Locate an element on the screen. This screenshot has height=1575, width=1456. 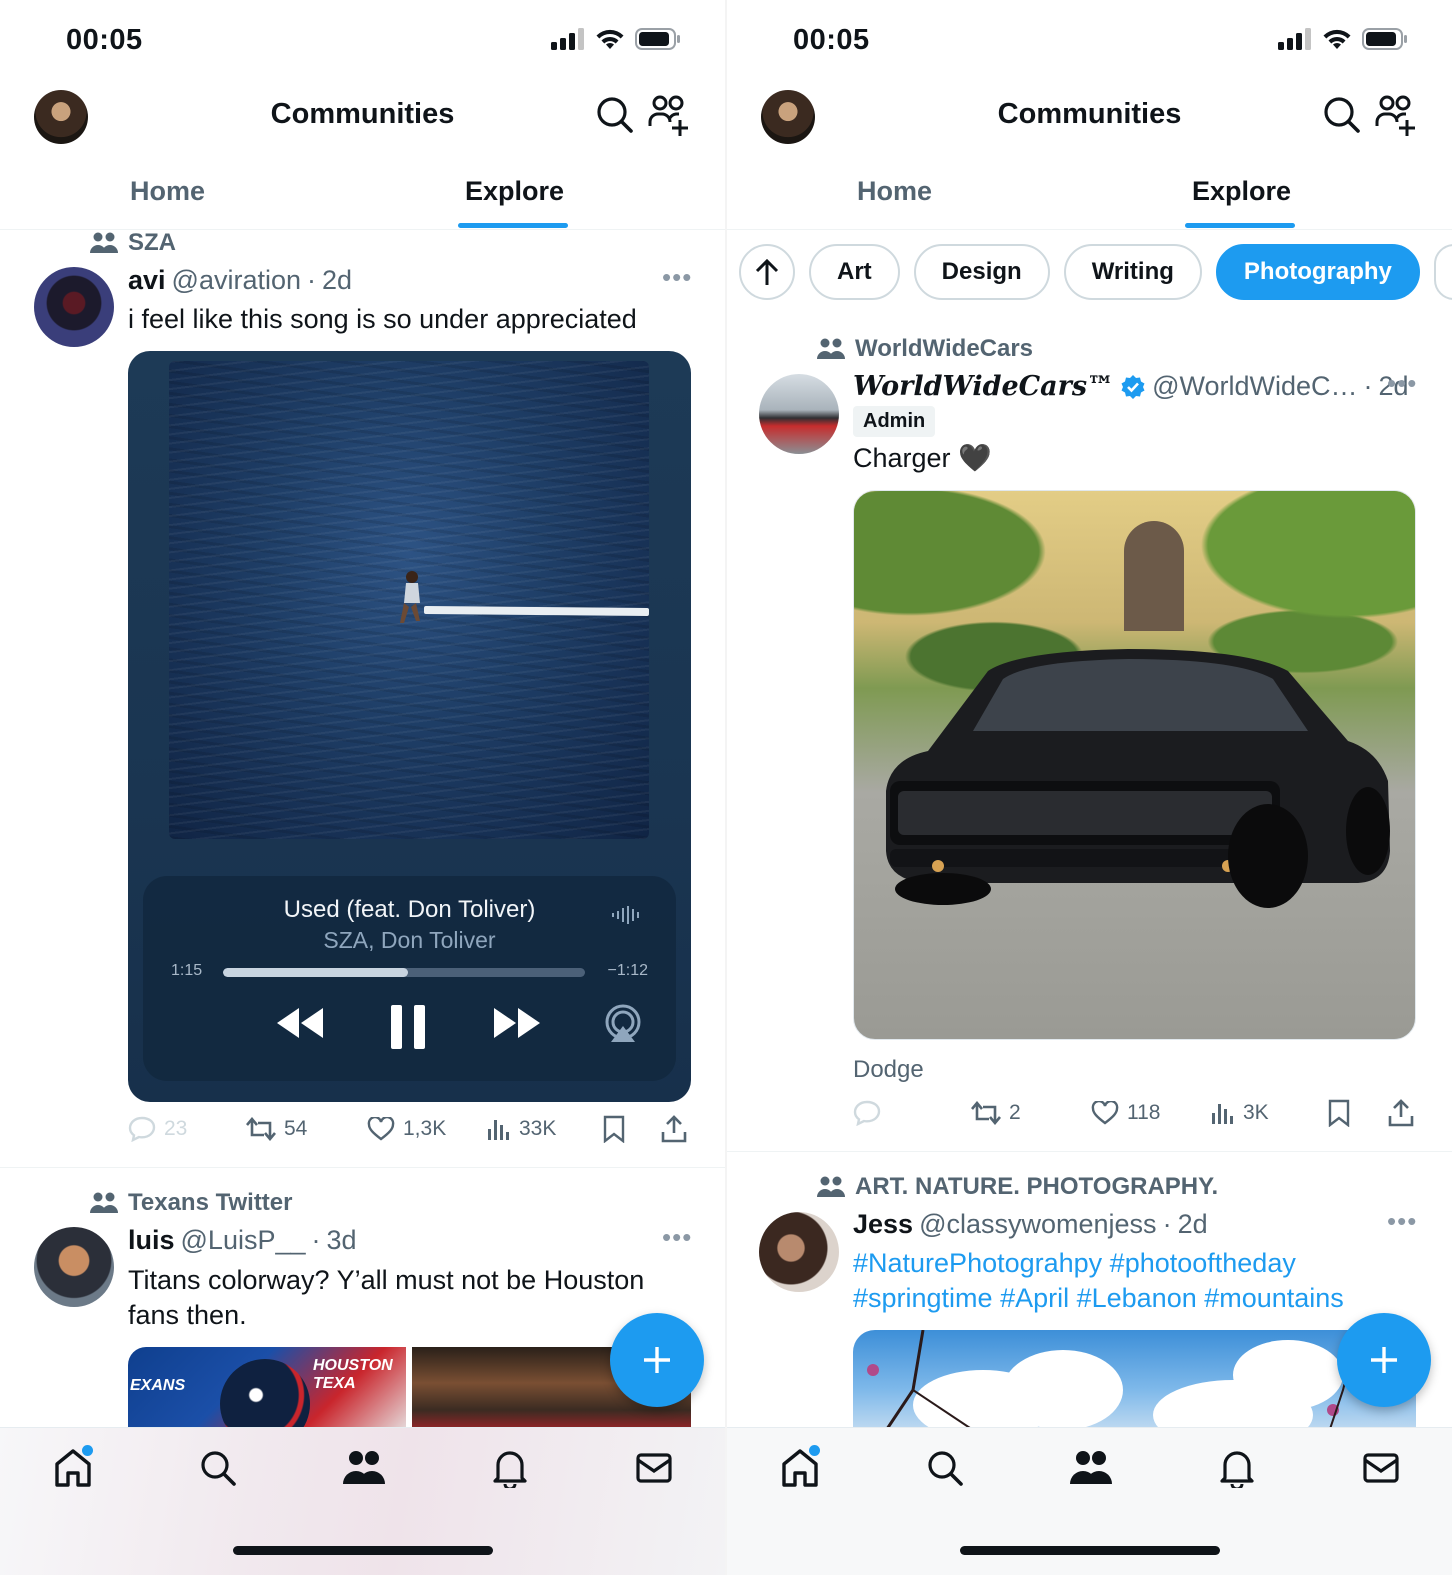
reply-button: 23 is located at coordinates (187, 1129).